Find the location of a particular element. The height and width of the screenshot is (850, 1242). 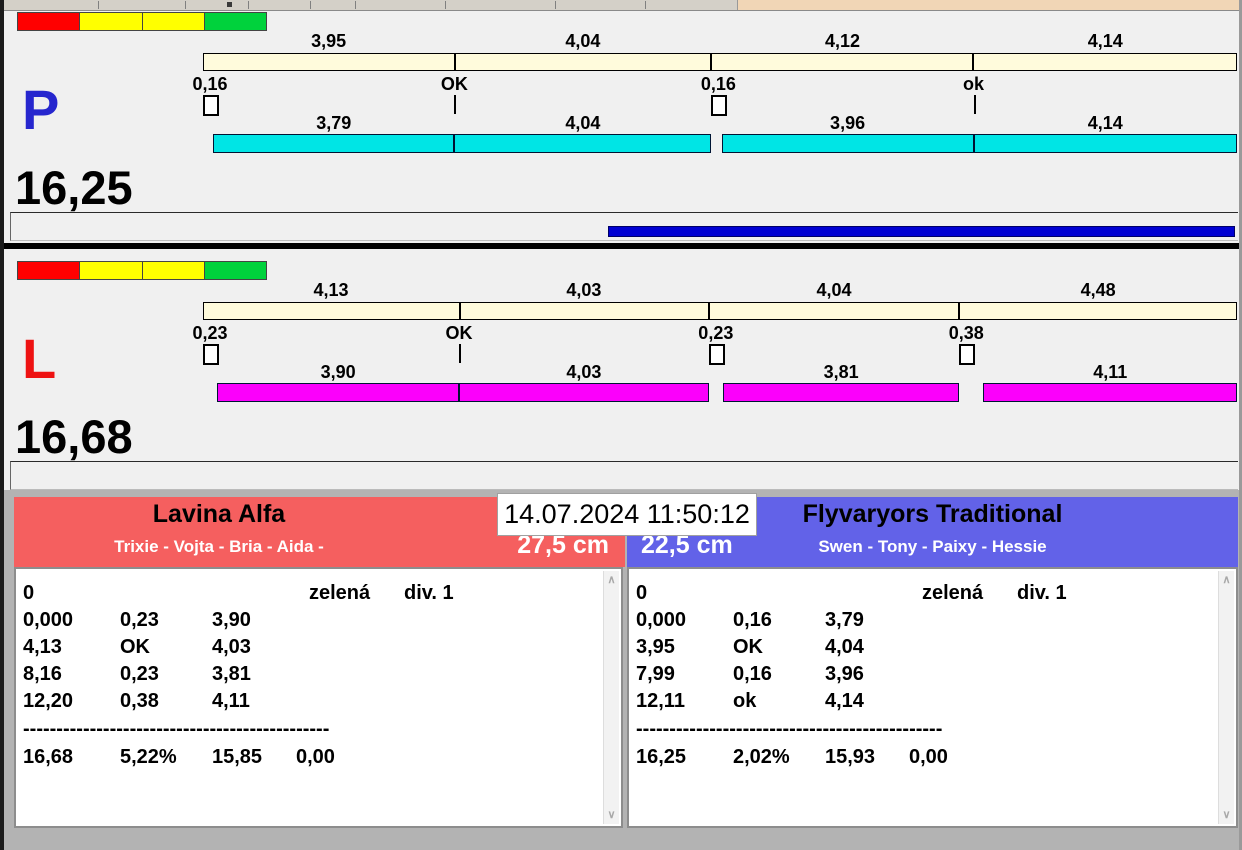

lane-status-strip is located at coordinates (624, 226).